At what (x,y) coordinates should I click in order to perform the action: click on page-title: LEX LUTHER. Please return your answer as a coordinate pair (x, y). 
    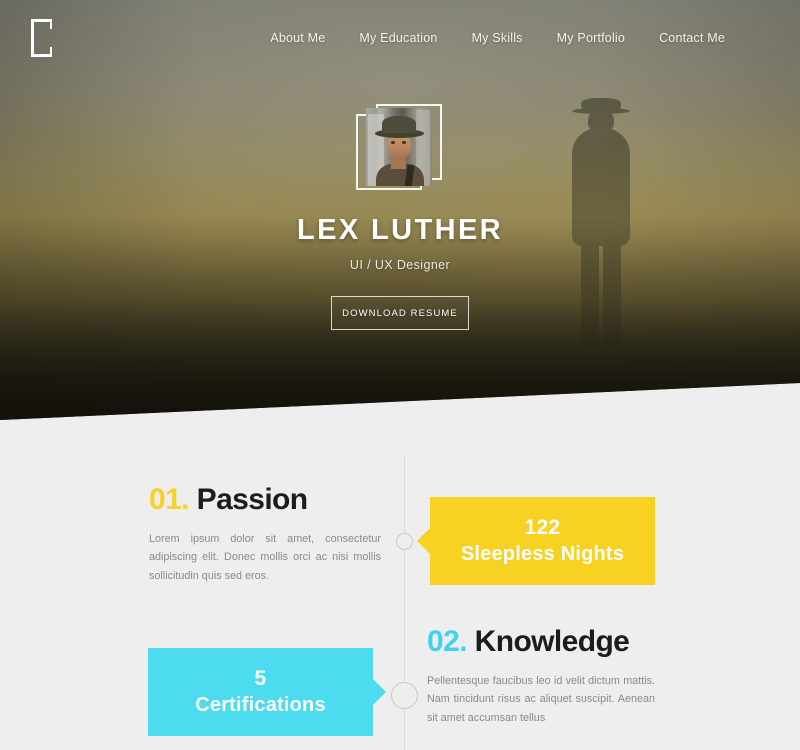
    Looking at the image, I should click on (400, 230).